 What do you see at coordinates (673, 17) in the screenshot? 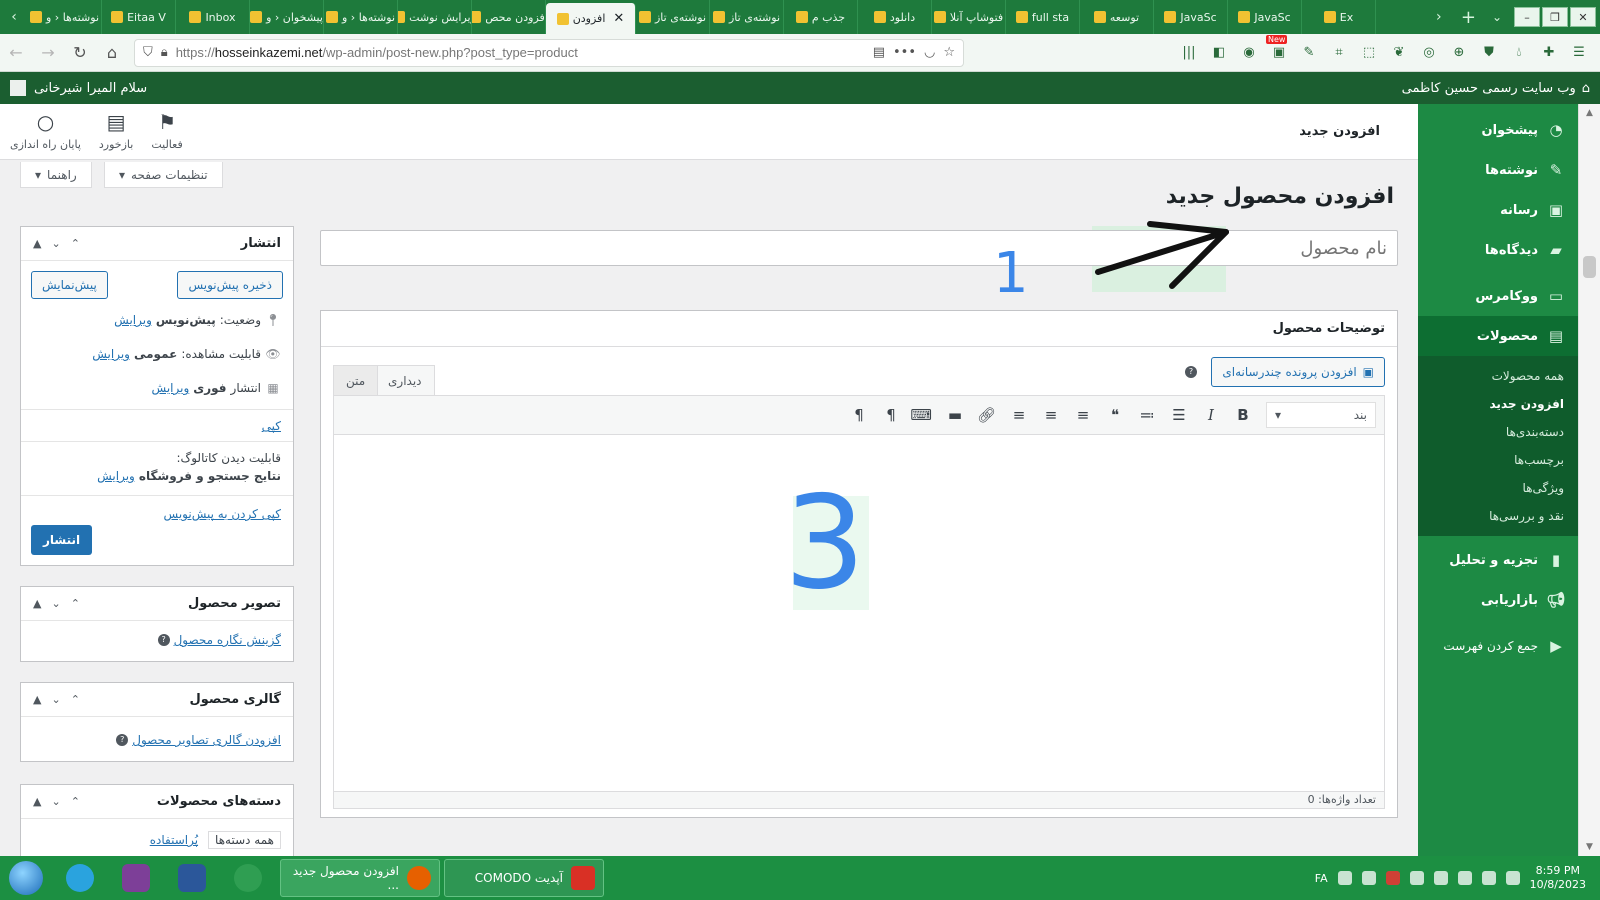
I see `browser-tab: نوشته‌ی تاز` at bounding box center [673, 17].